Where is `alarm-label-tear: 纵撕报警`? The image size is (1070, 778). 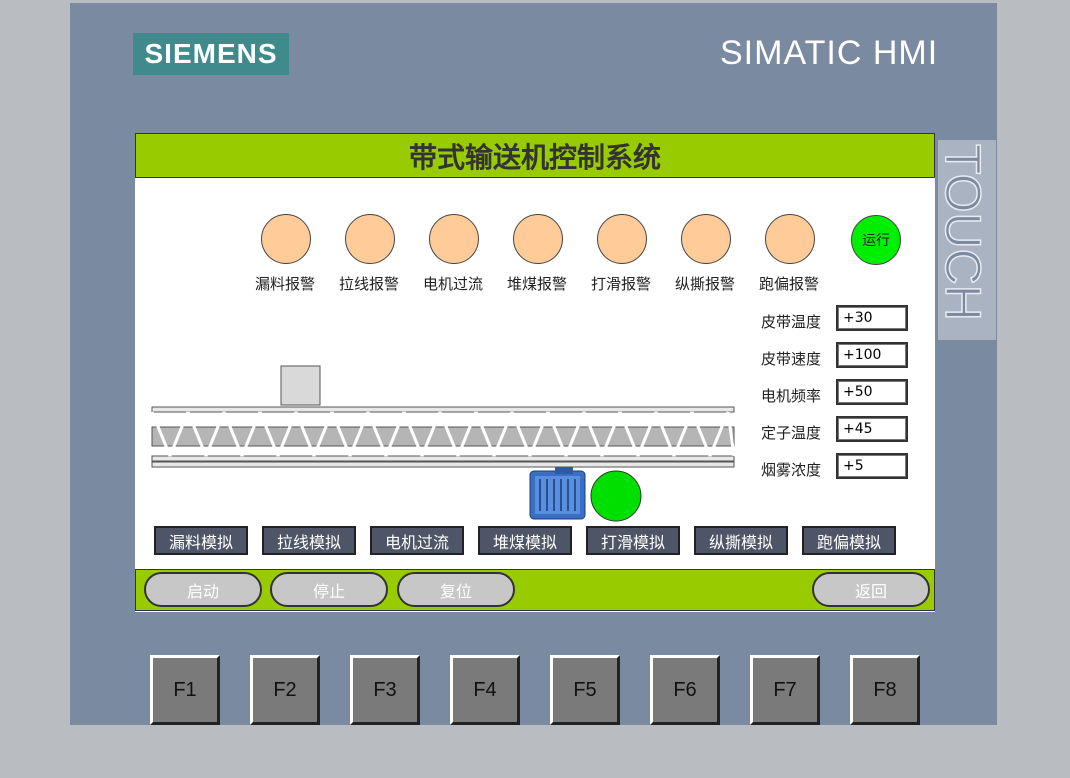 alarm-label-tear: 纵撕报警 is located at coordinates (704, 284).